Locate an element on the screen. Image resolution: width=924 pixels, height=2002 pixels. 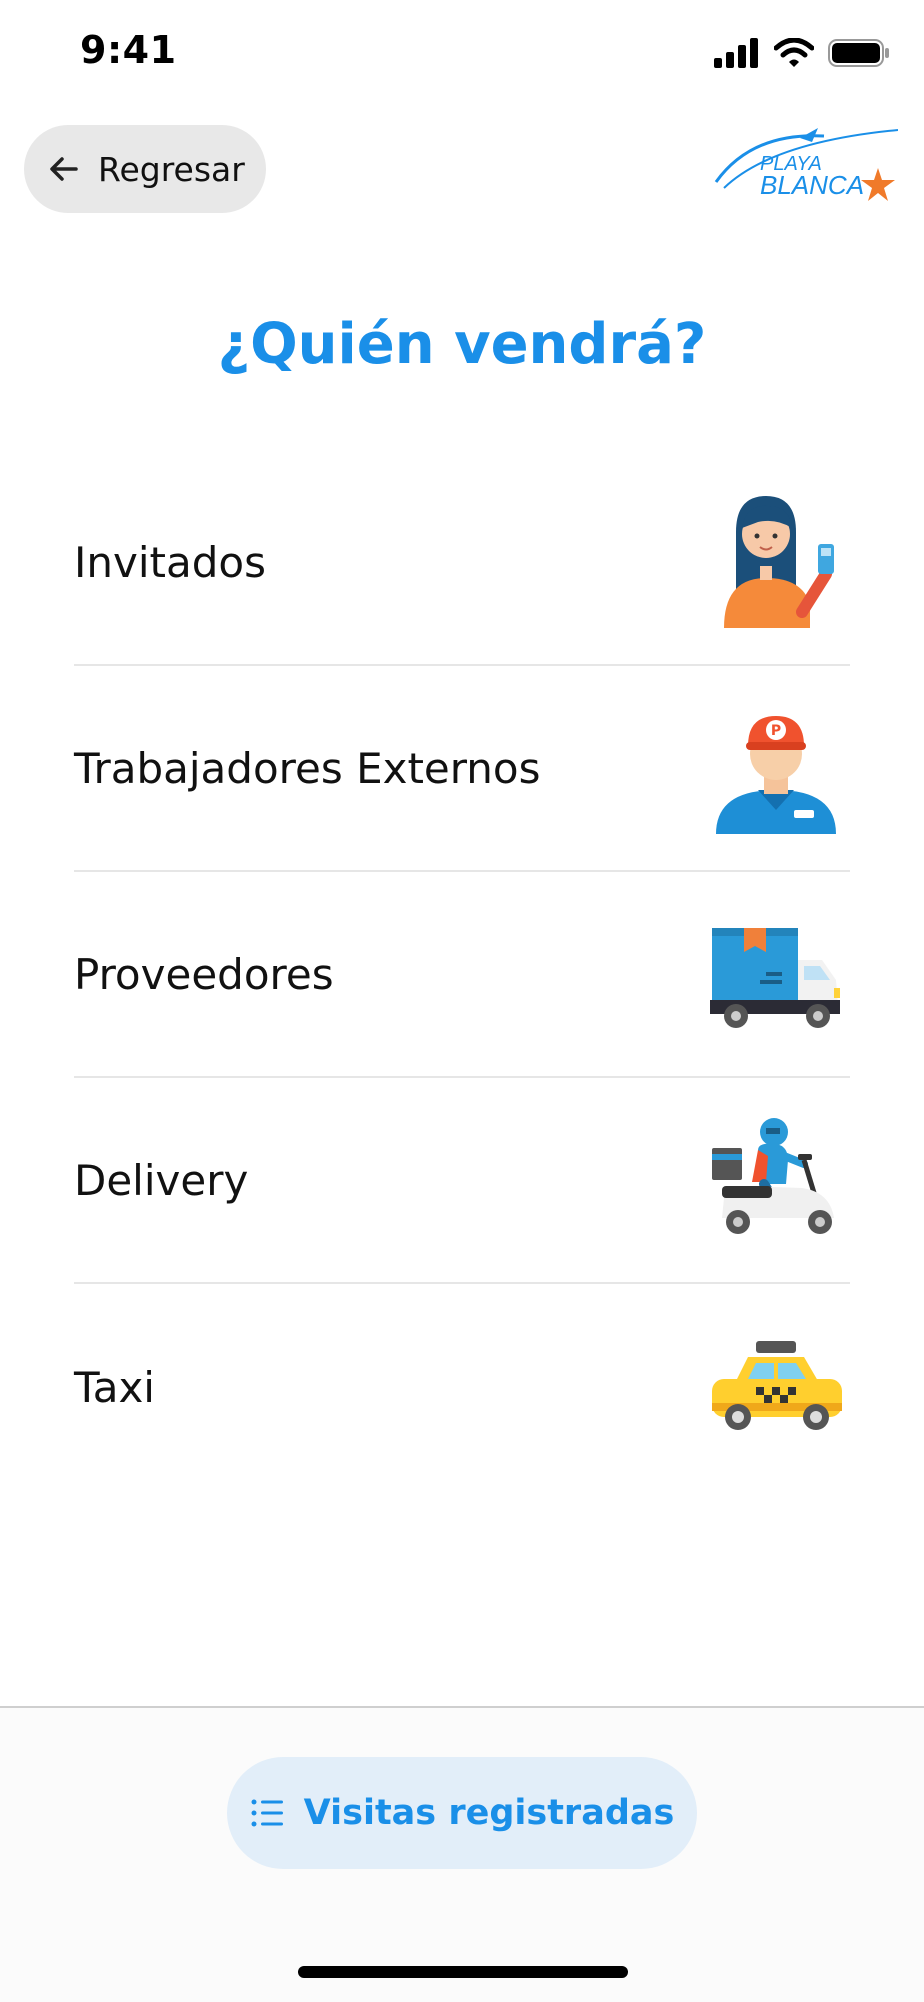
cellular-signal-icon is located at coordinates (736, 53).